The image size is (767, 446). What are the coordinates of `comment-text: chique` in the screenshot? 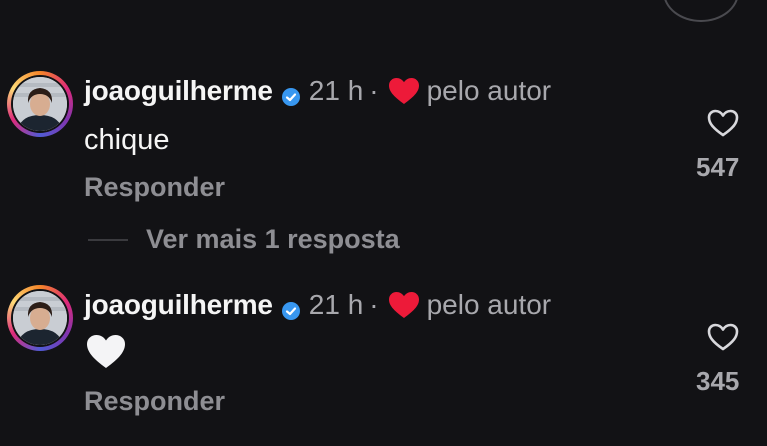 It's located at (127, 140).